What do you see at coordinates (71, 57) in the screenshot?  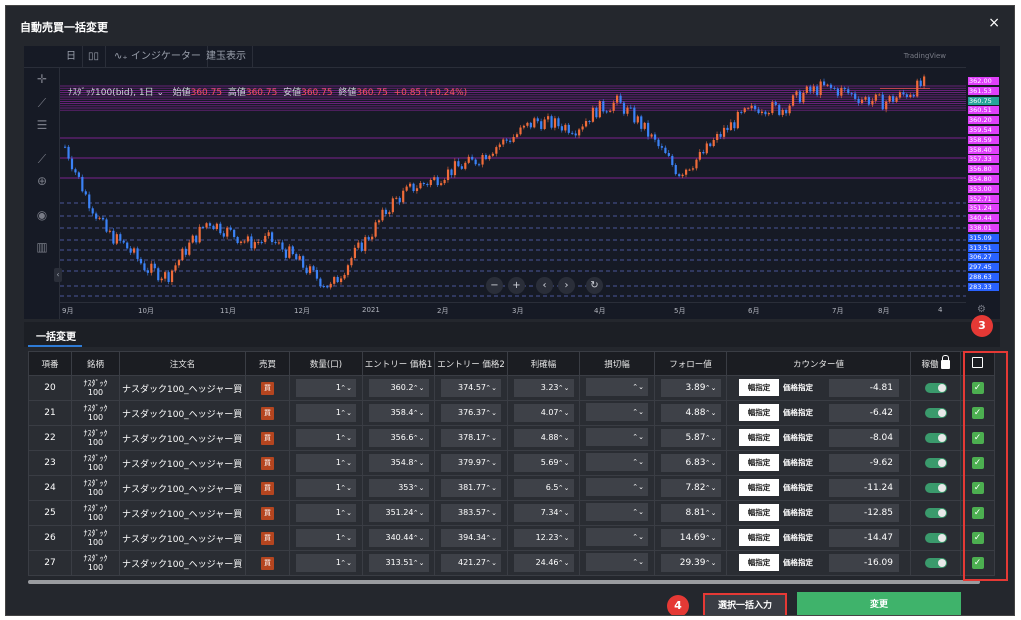 I see `interval-button: 日` at bounding box center [71, 57].